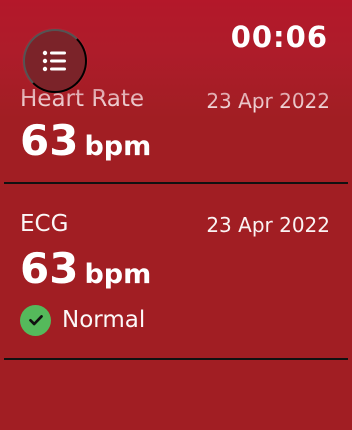  What do you see at coordinates (44, 224) in the screenshot?
I see `entry-title: ECG` at bounding box center [44, 224].